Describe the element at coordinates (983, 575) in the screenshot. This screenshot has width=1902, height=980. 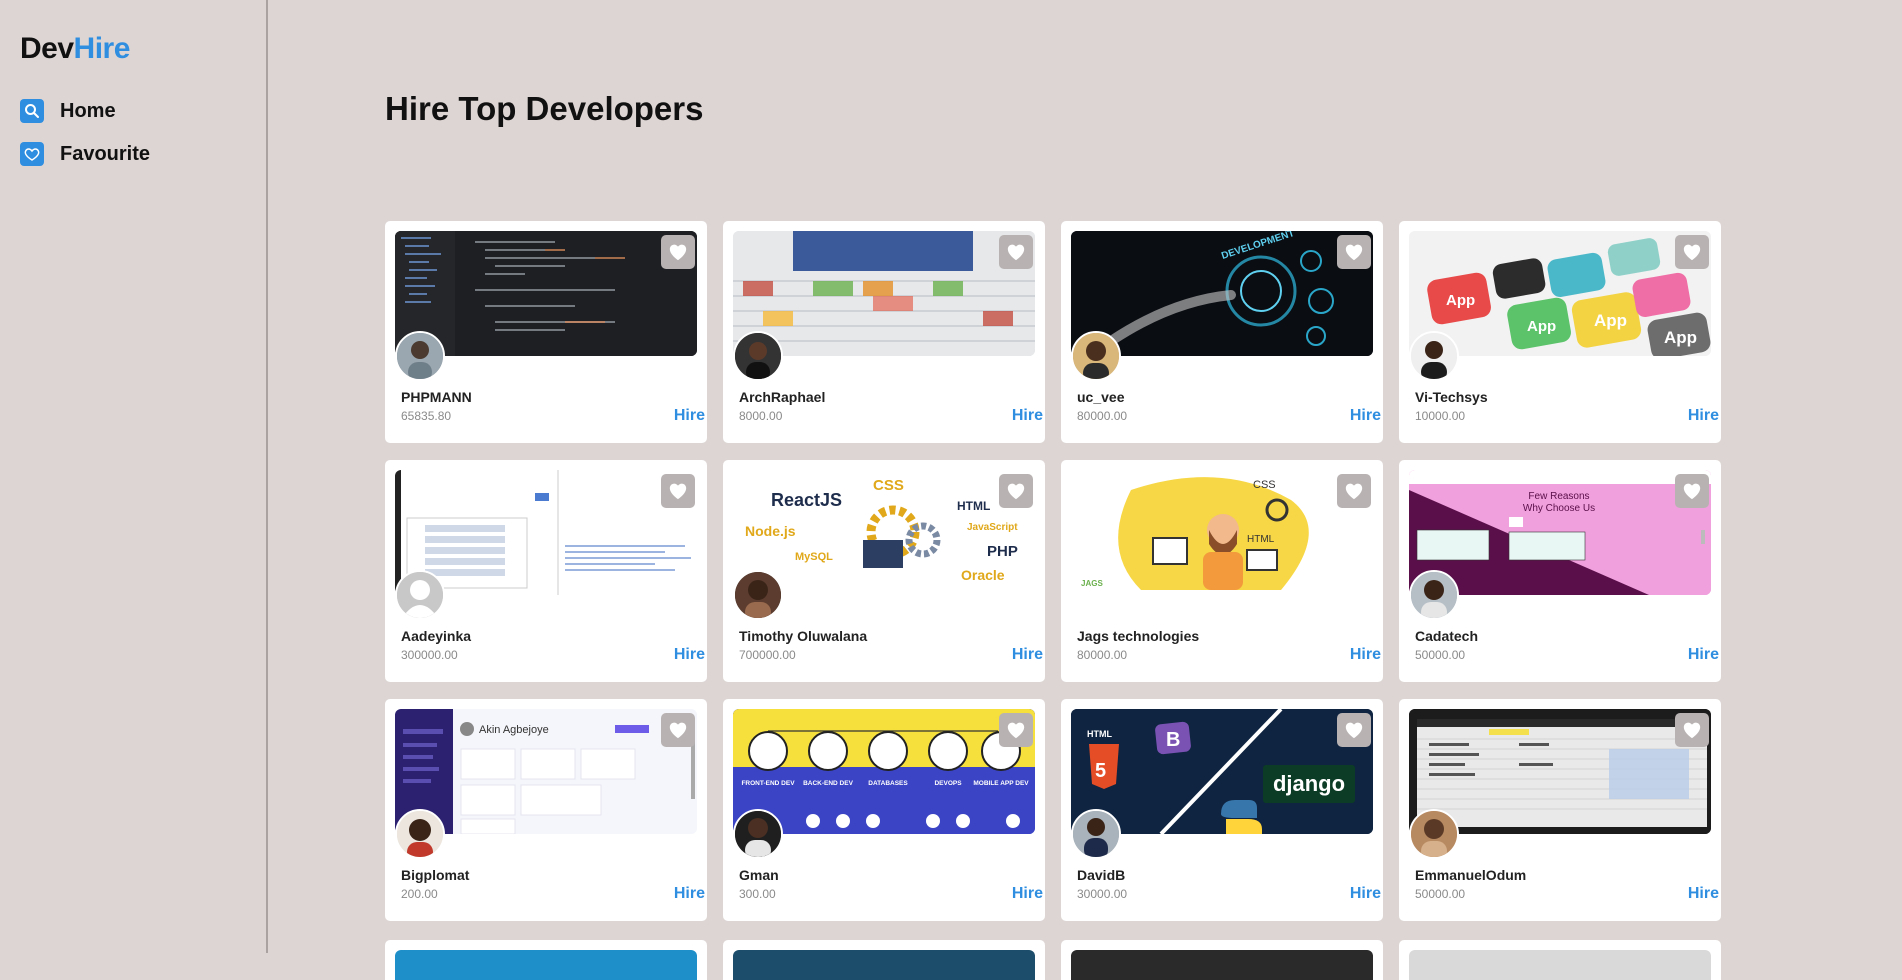
I see `svg-text: Oracle` at that location.